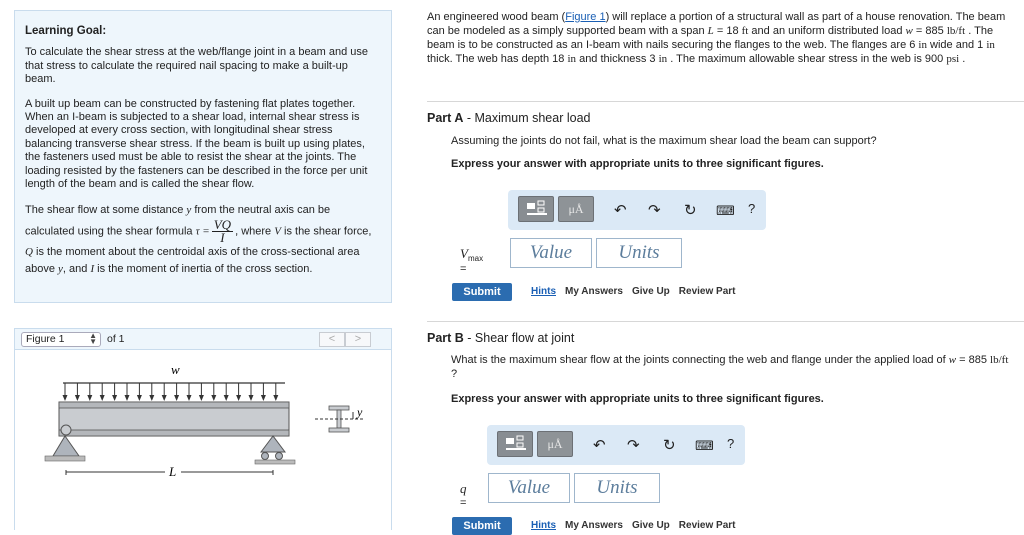 The height and width of the screenshot is (535, 1024). I want to click on part-b-my-answers-link: My Answers, so click(594, 525).